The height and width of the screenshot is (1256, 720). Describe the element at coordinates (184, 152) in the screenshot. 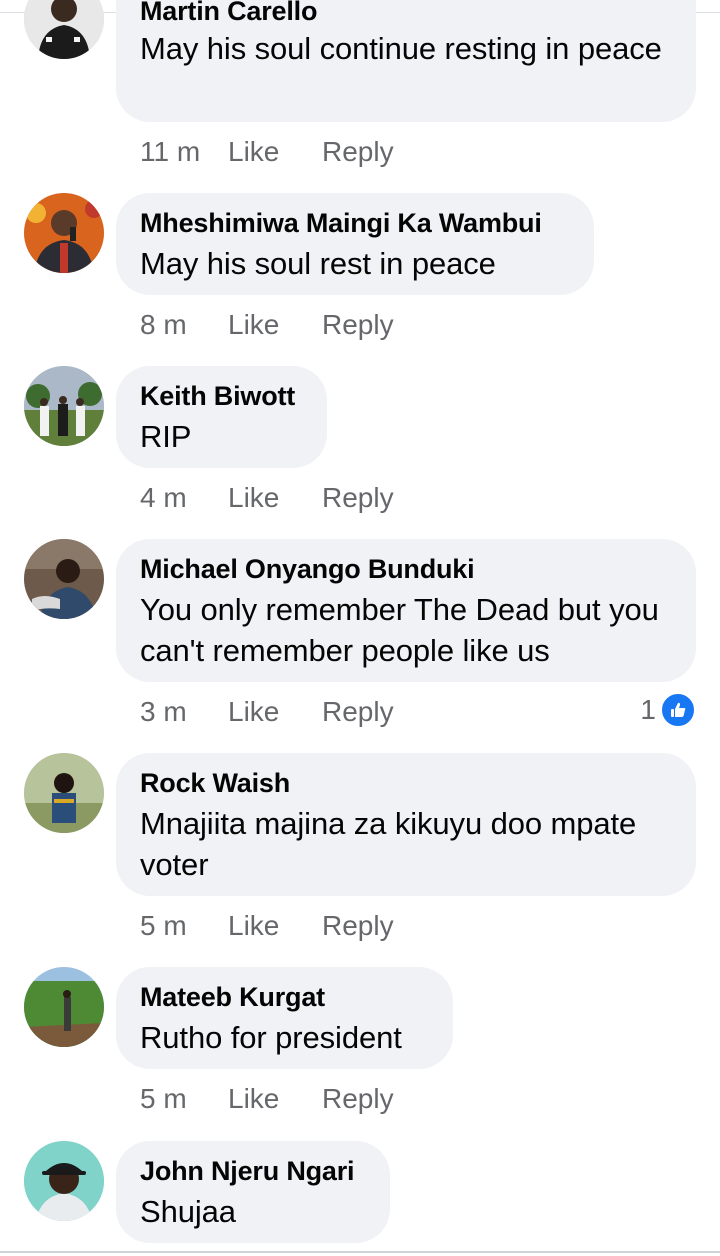

I see `comment-timestamp: 11 m` at that location.